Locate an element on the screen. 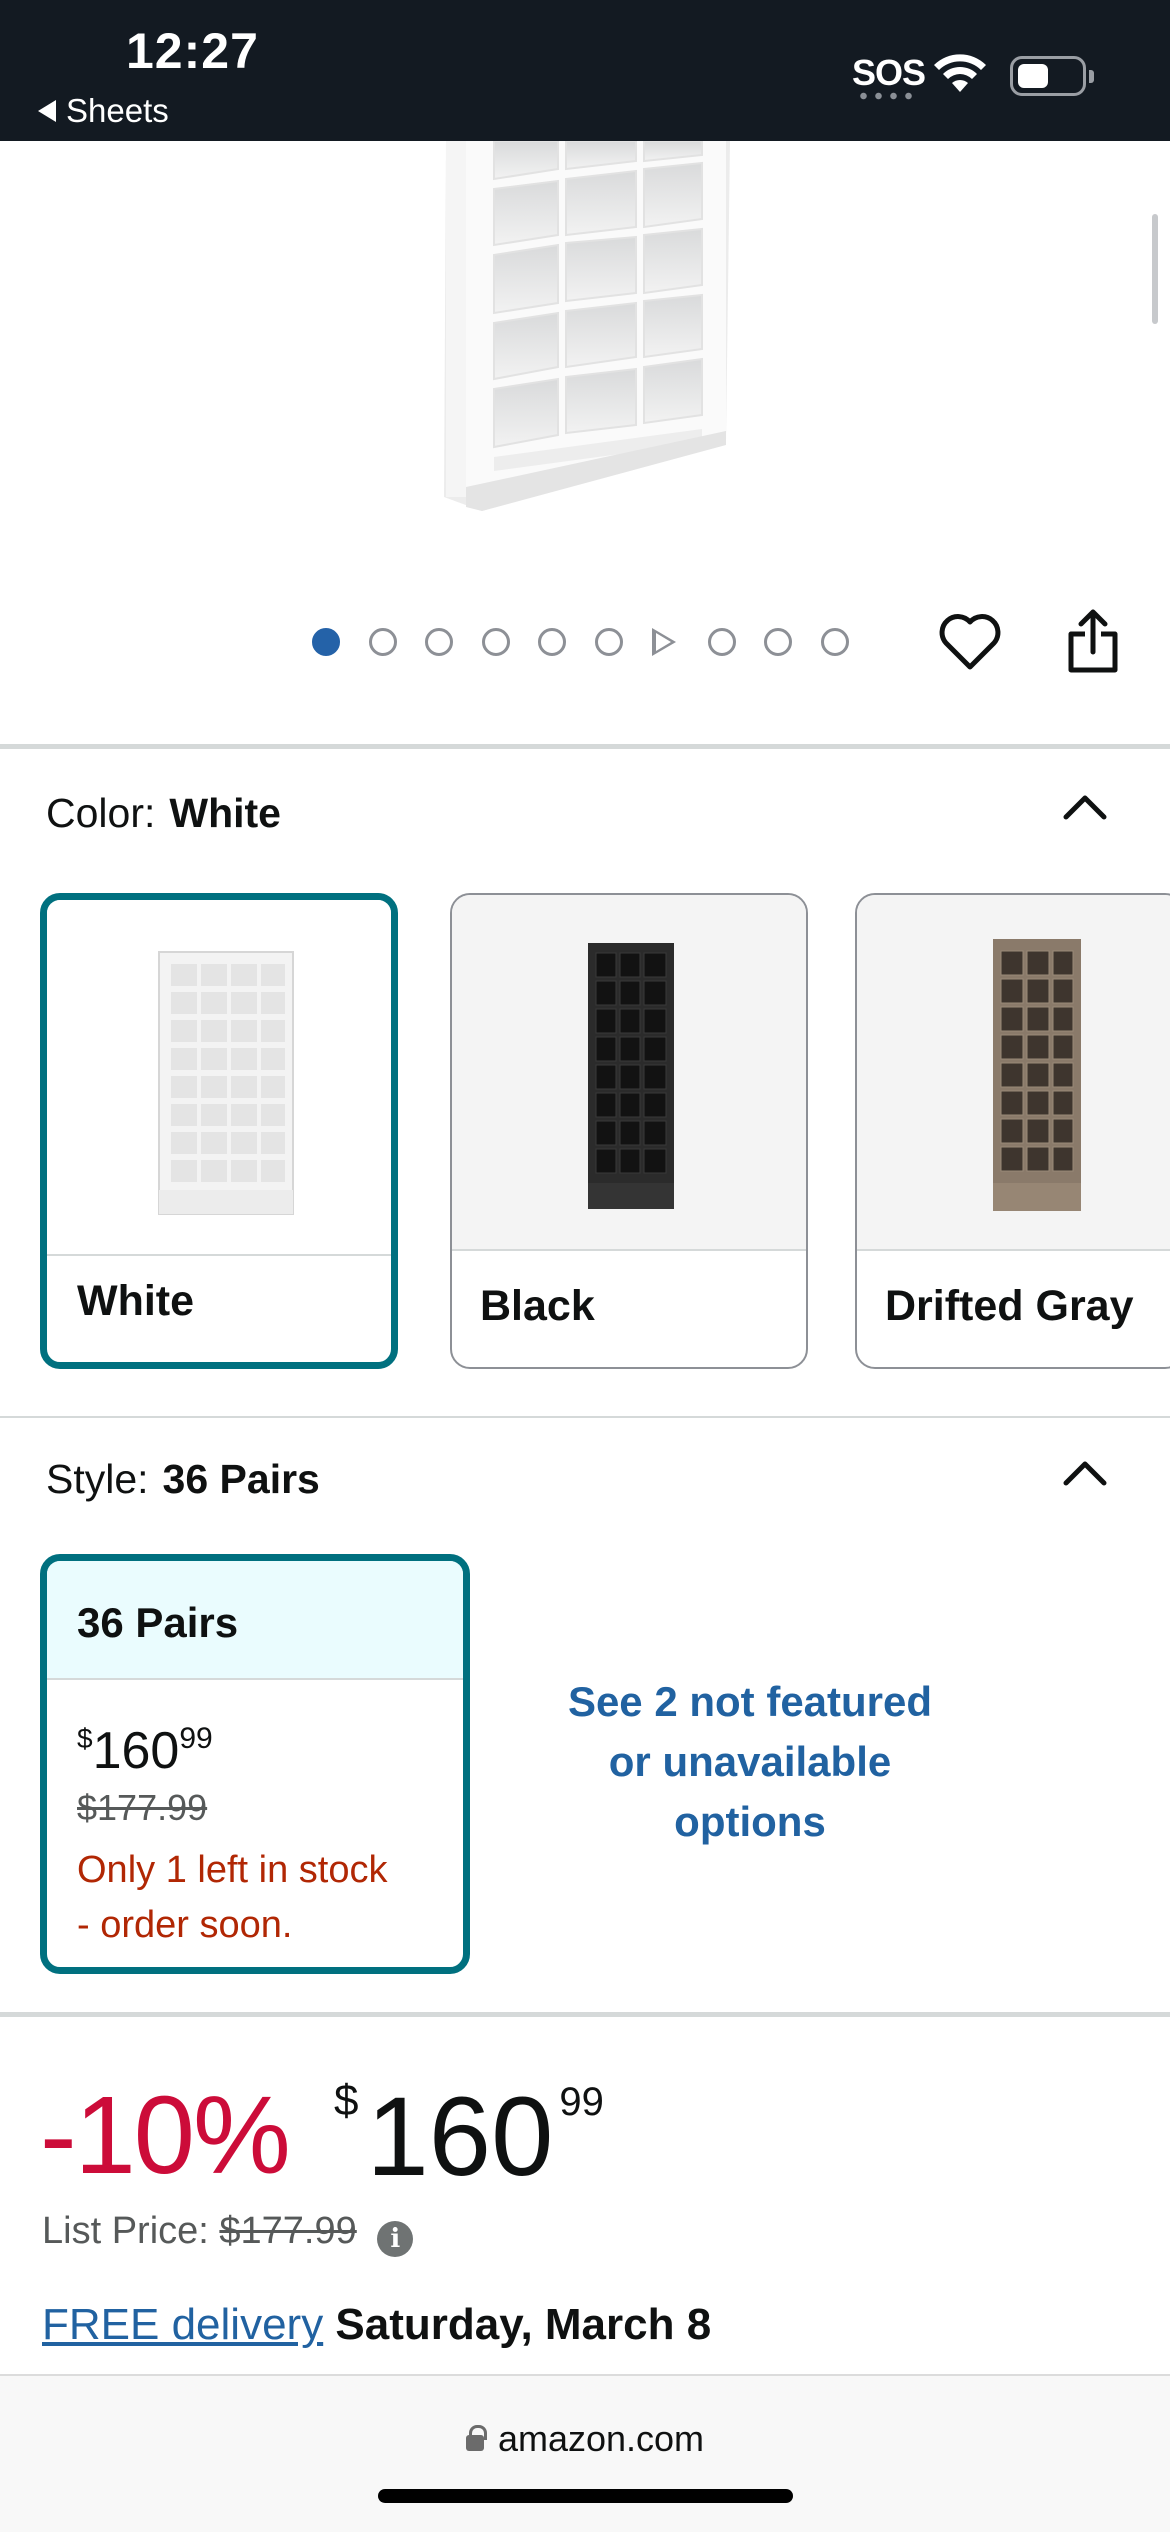 Image resolution: width=1170 pixels, height=2532 pixels. video-play-icon is located at coordinates (663, 642).